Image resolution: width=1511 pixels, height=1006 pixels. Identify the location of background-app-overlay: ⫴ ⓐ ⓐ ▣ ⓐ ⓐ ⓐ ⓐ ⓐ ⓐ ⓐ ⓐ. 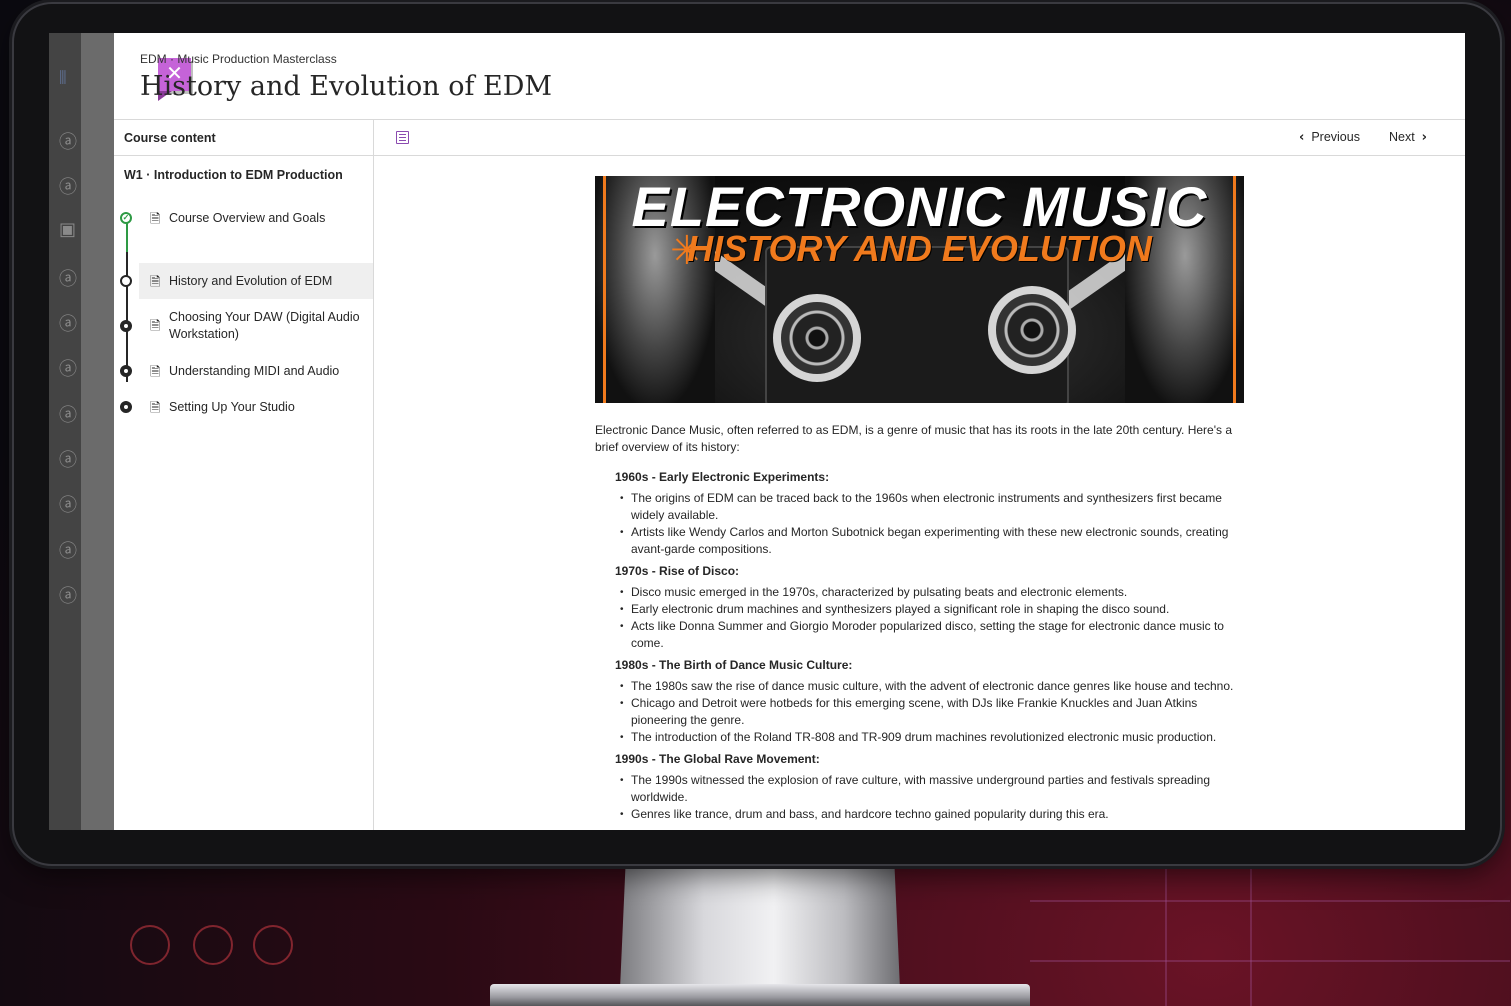
(81, 431).